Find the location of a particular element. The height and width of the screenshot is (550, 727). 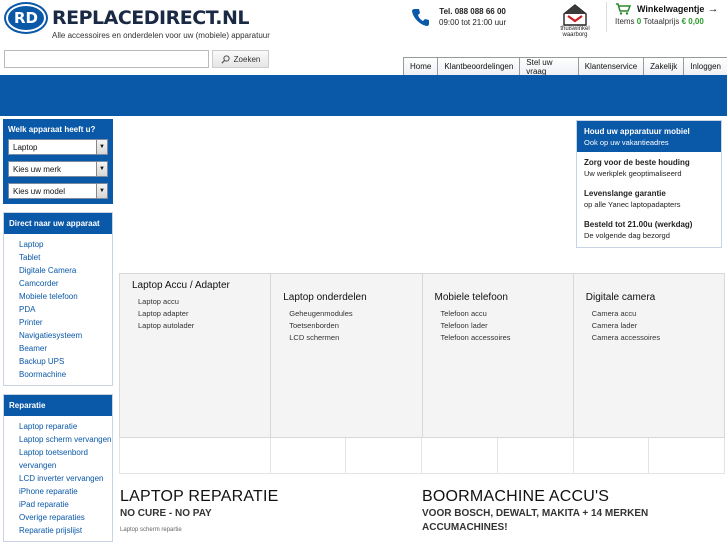

repair-link: LCD inverter vervangen is located at coordinates (58, 478).